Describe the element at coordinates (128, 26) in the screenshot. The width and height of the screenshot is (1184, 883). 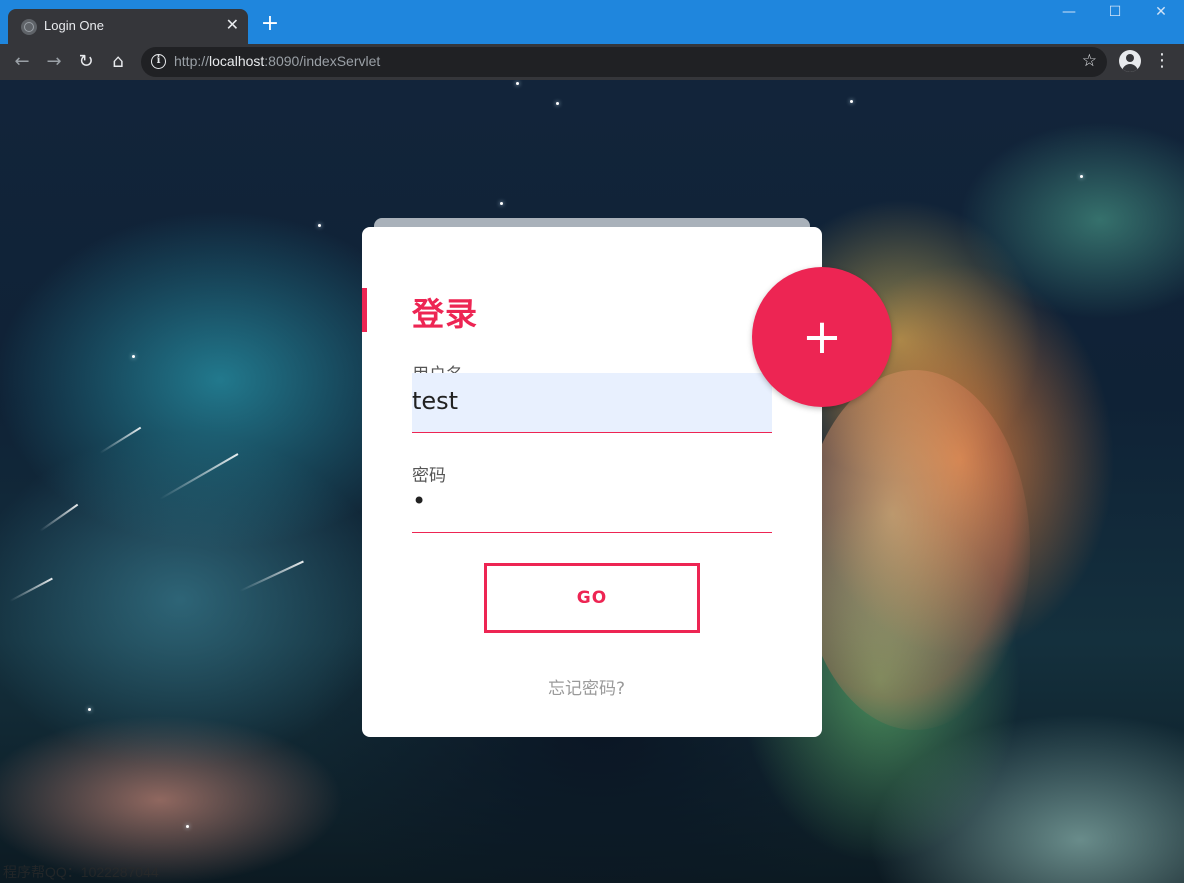
I see `browser-tab: Login One ✕` at that location.